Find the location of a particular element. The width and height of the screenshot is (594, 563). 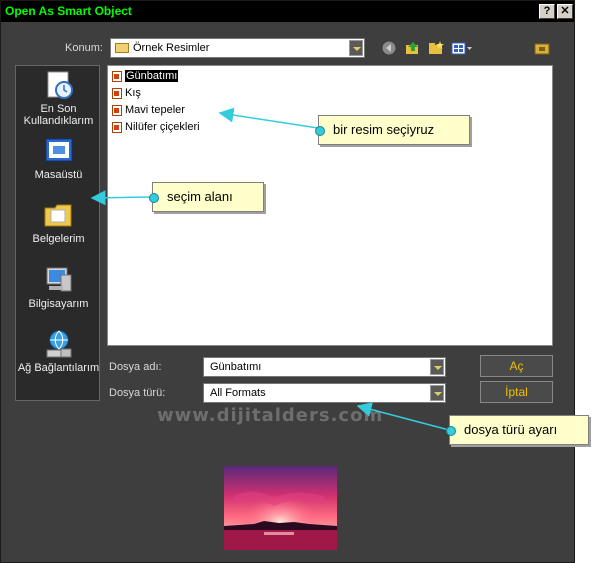

callout-filetype-setting: dosya türü ayarı is located at coordinates (517, 430).